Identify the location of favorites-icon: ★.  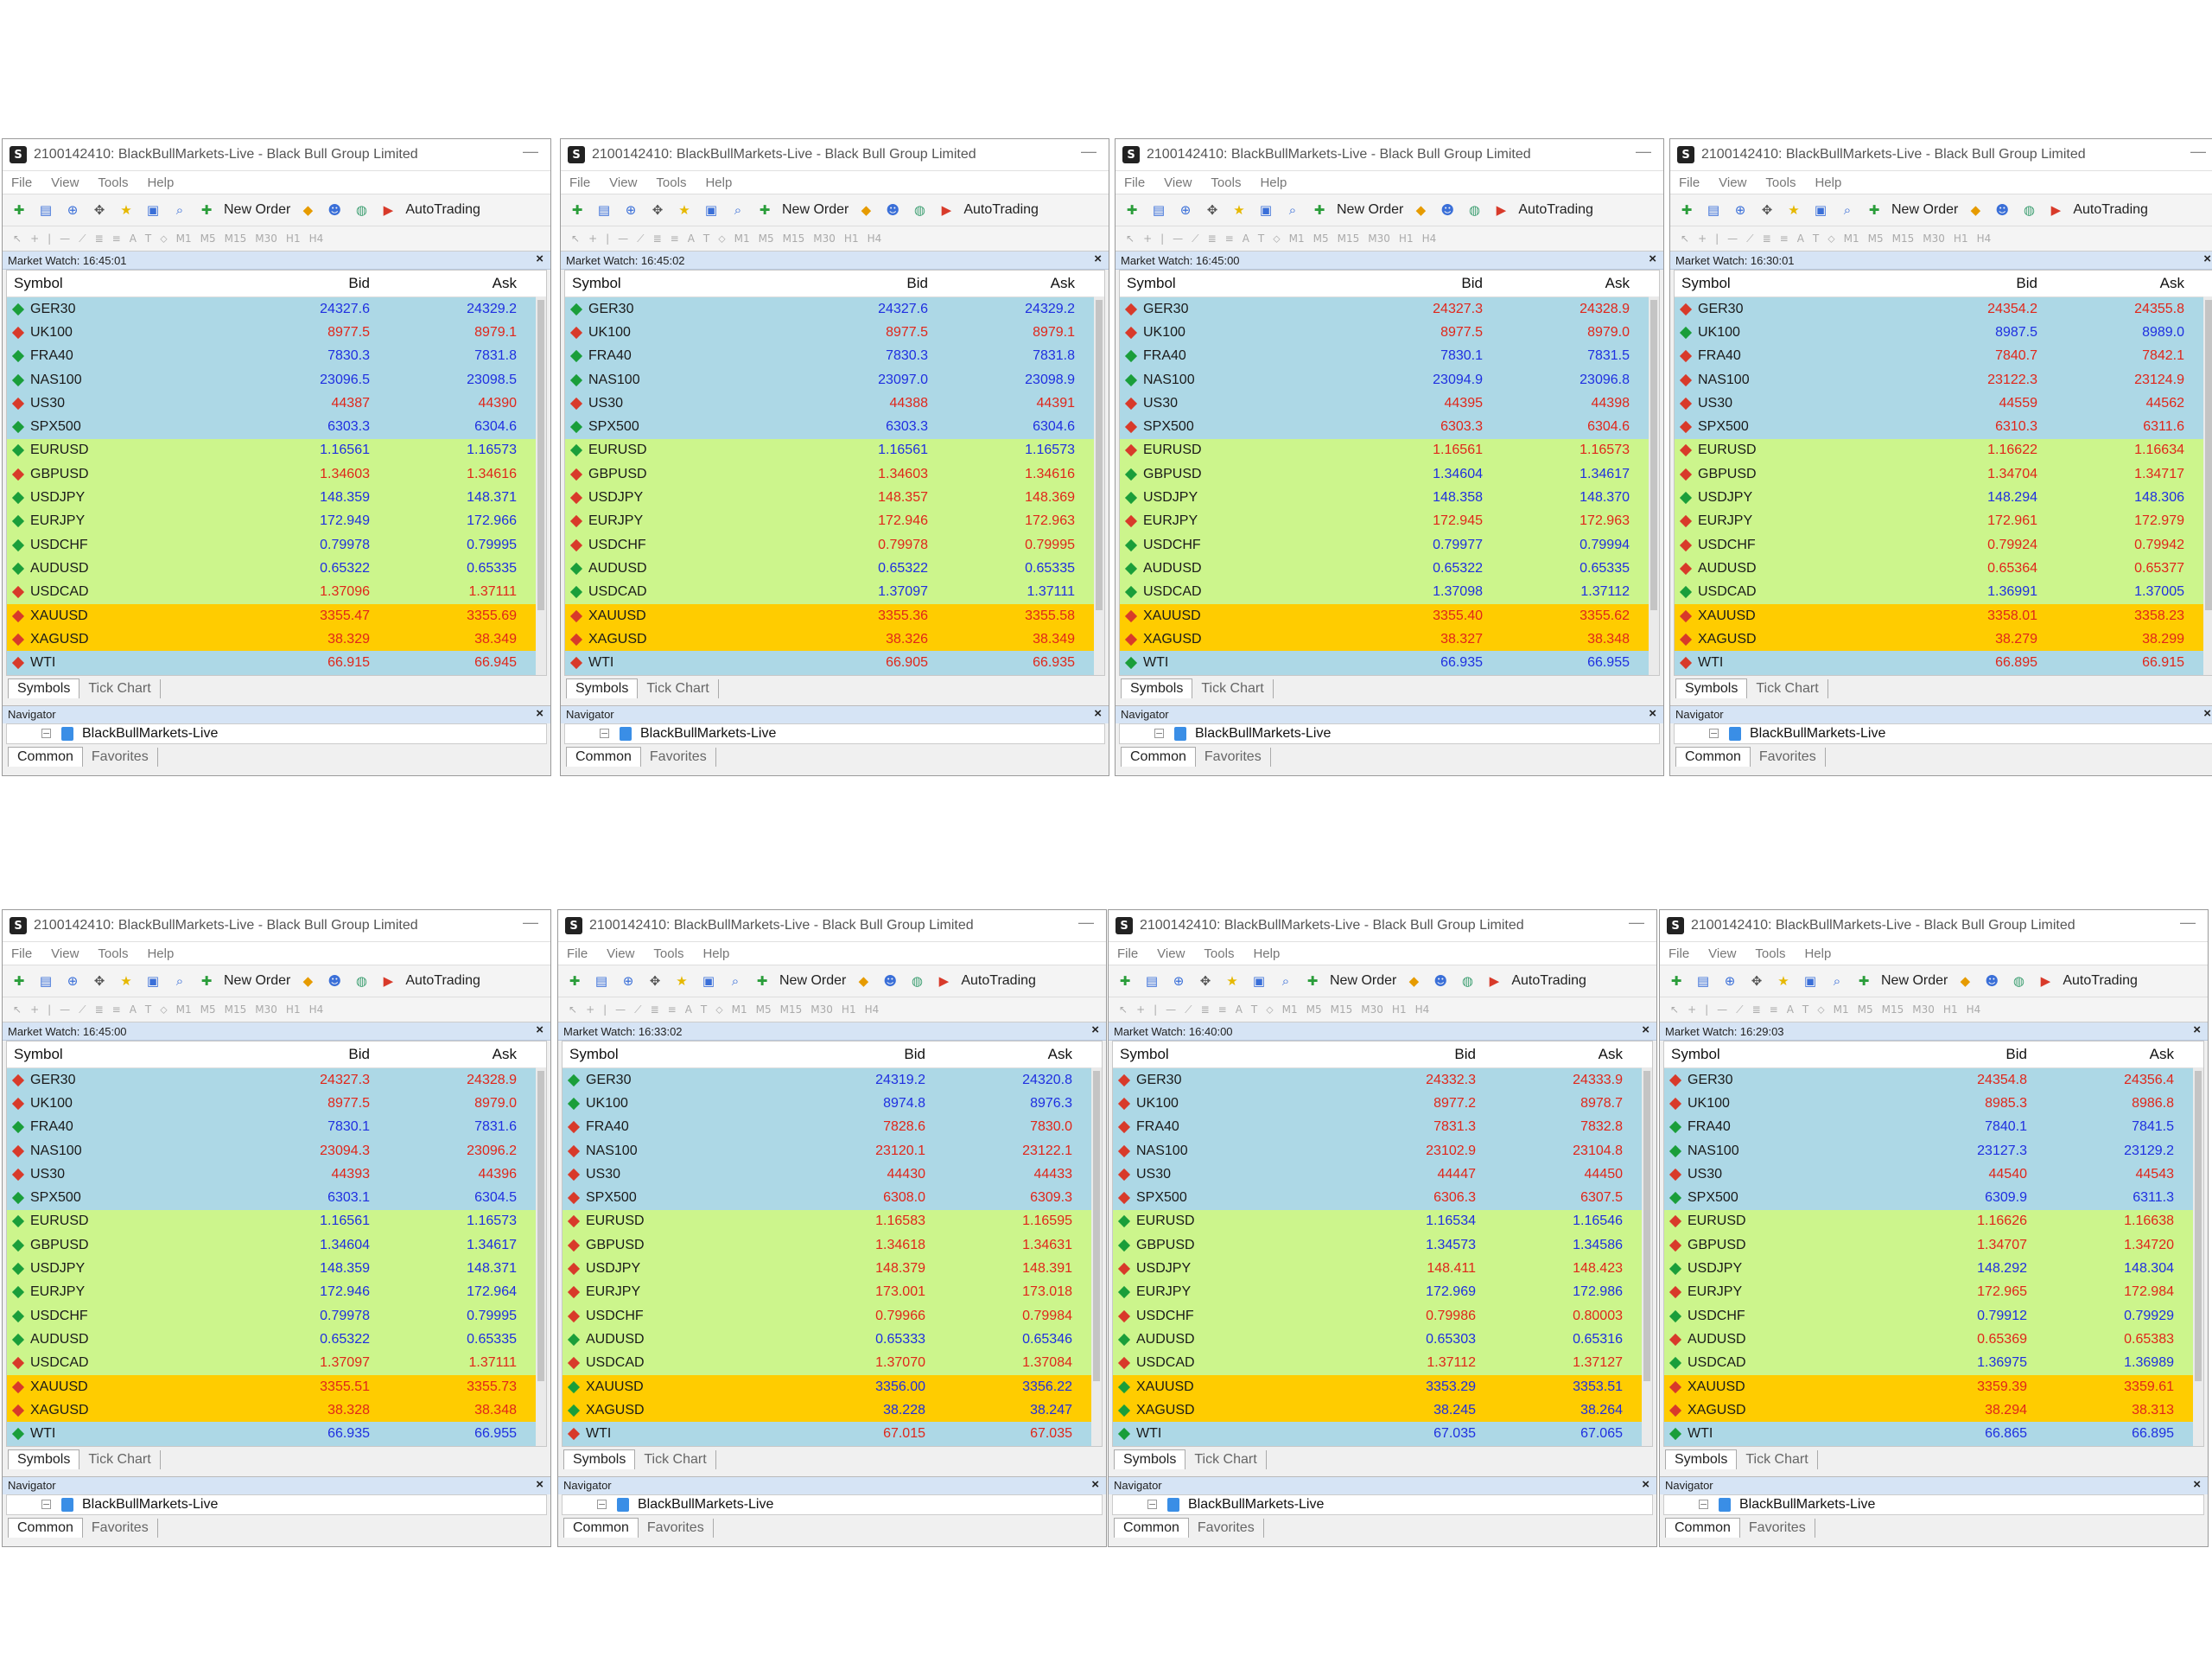
(681, 981).